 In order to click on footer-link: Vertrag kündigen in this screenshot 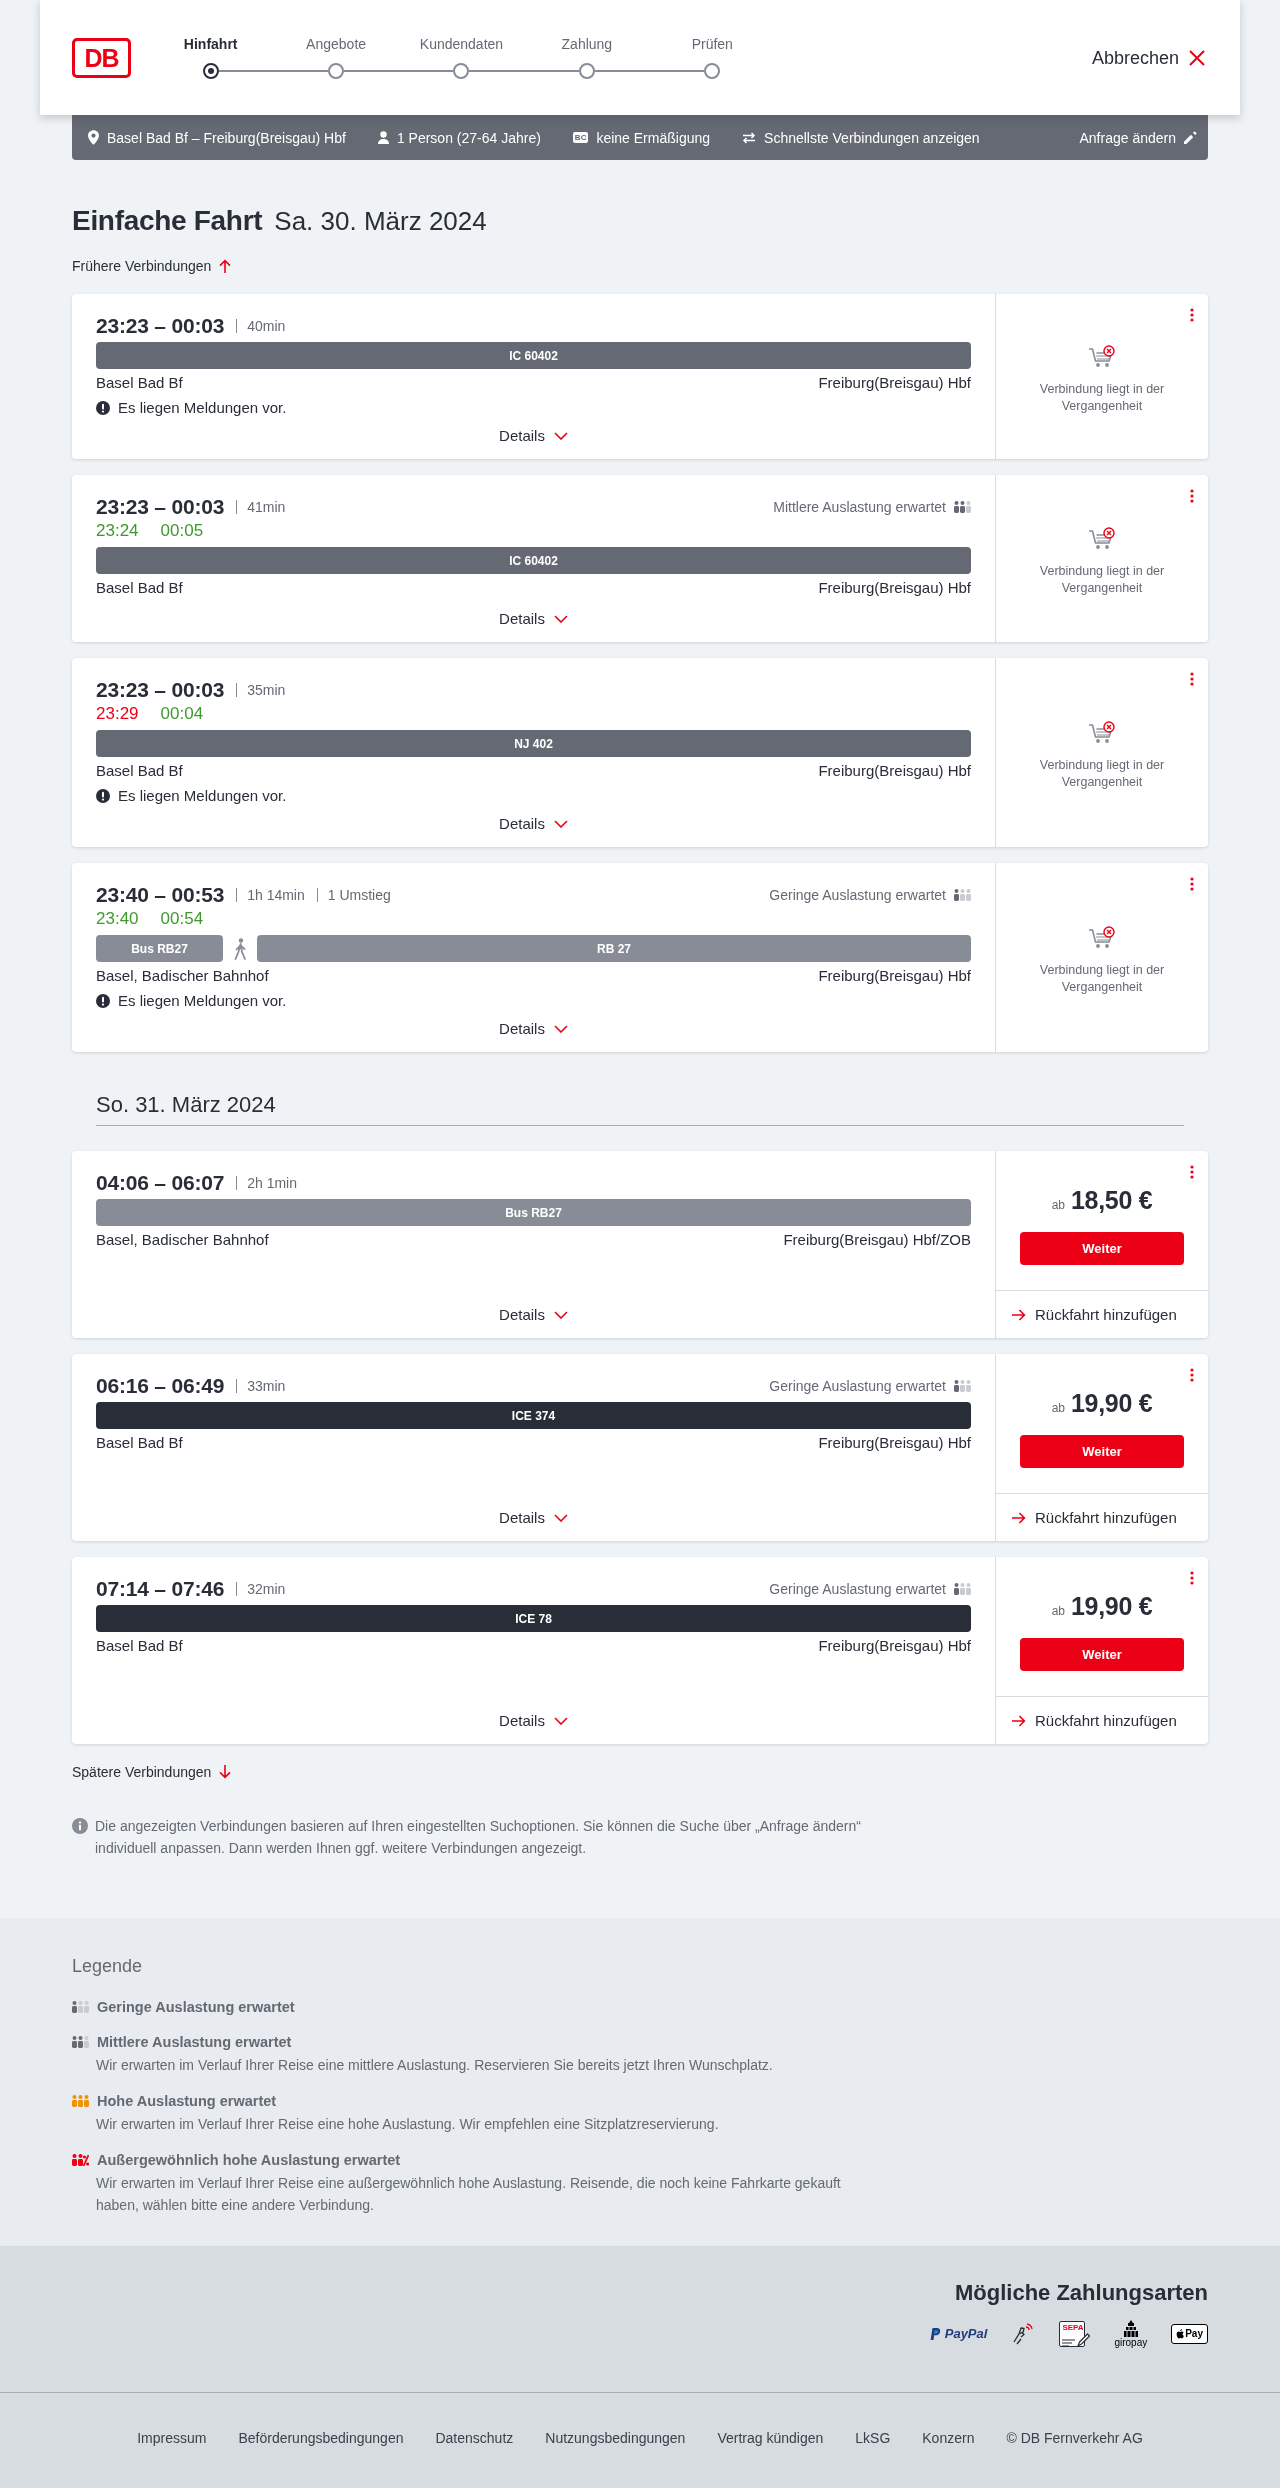, I will do `click(770, 2438)`.